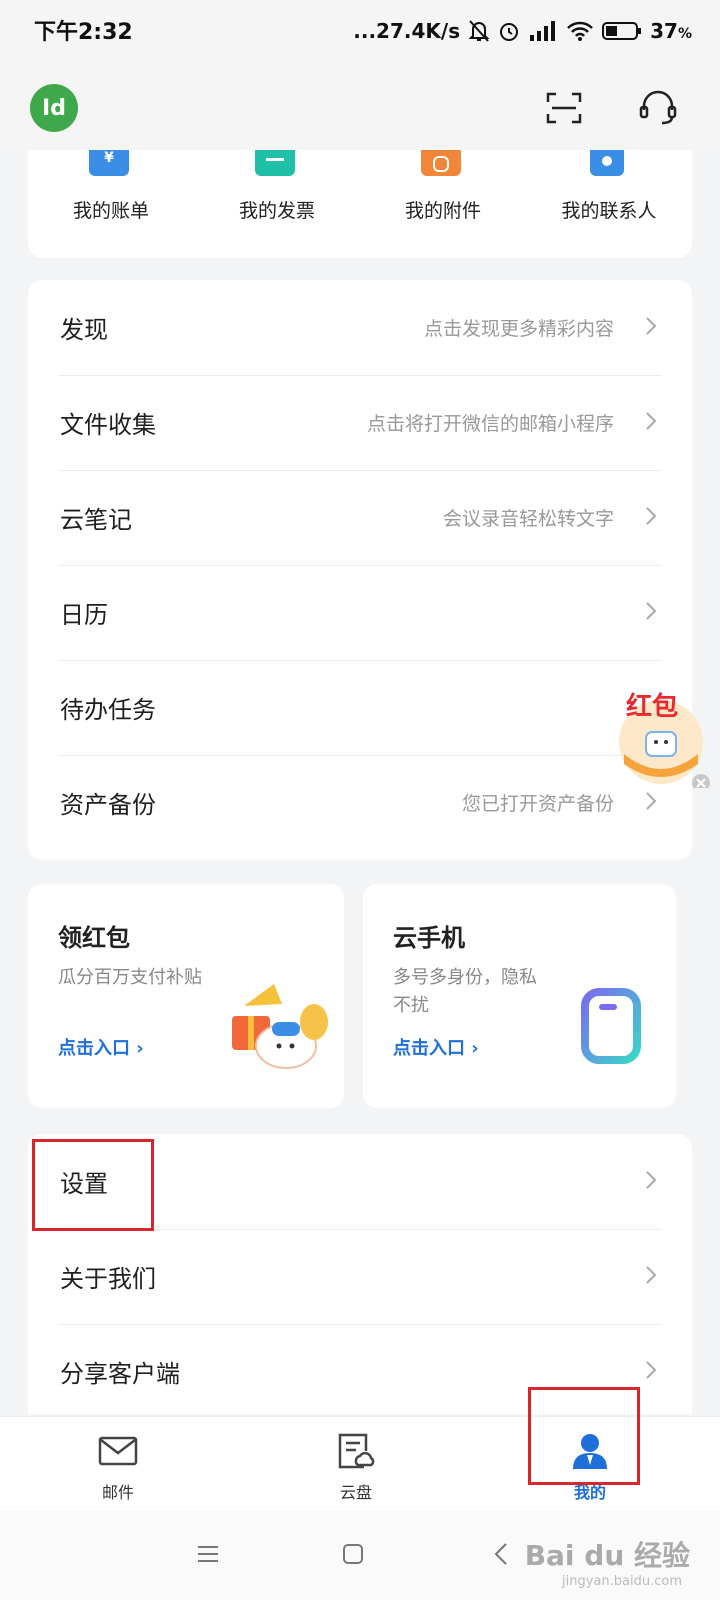 The width and height of the screenshot is (720, 1600). What do you see at coordinates (479, 31) in the screenshot?
I see `bell-off-icon` at bounding box center [479, 31].